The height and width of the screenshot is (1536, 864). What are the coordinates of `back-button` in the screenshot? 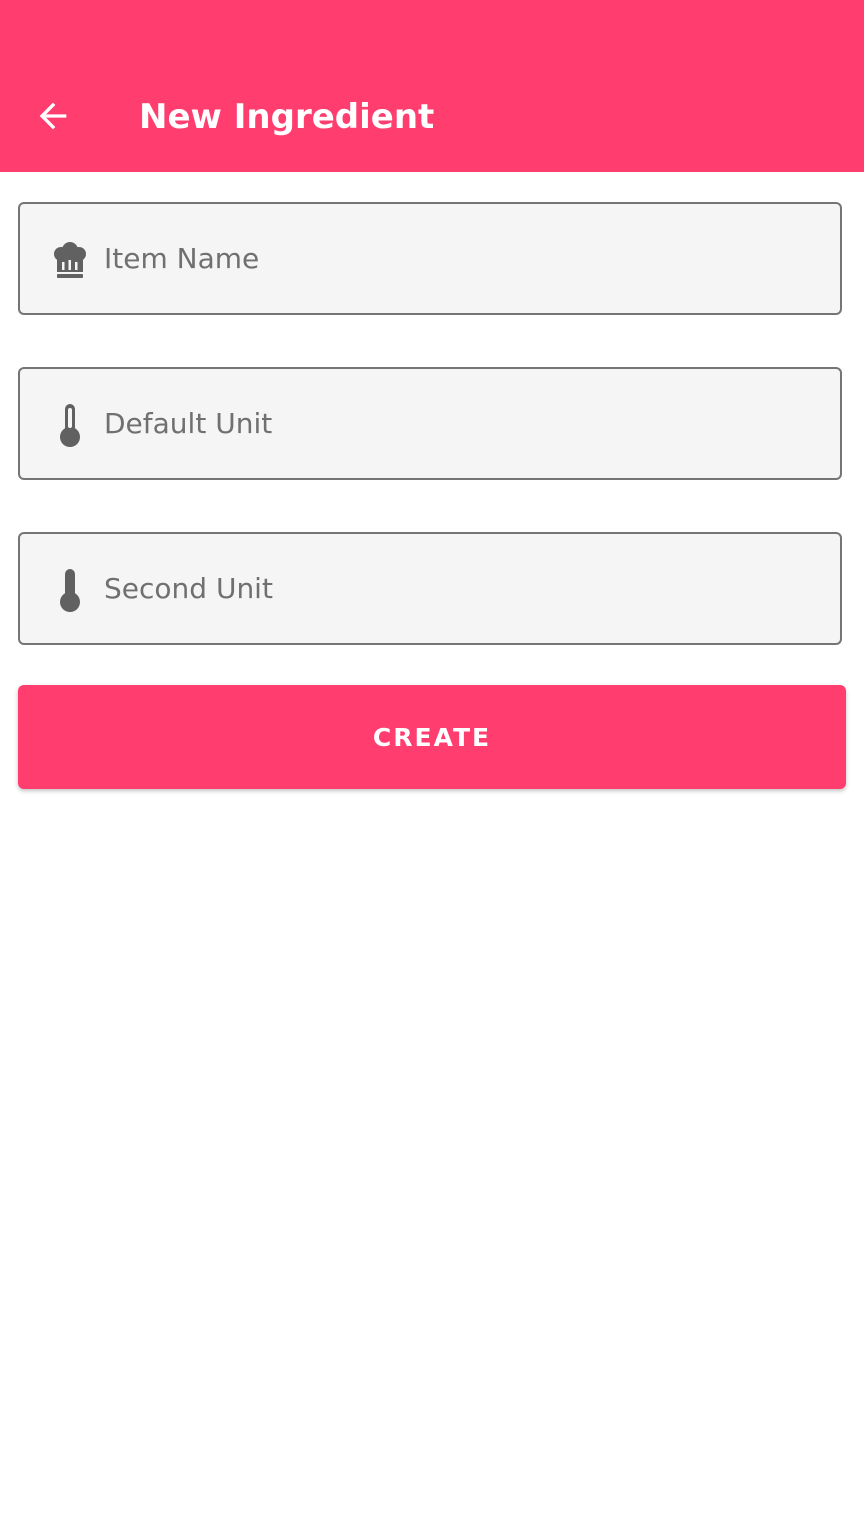 It's located at (53, 116).